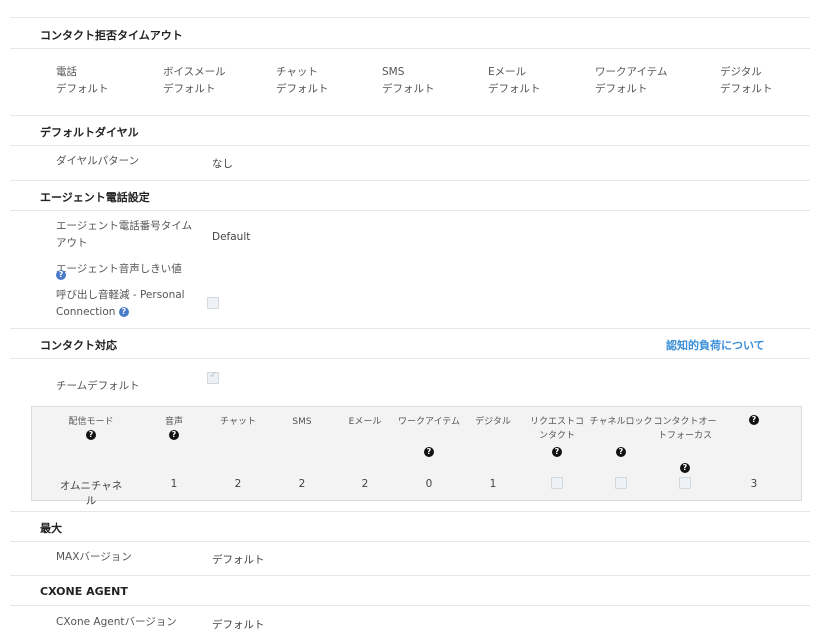 Image resolution: width=813 pixels, height=638 pixels. Describe the element at coordinates (631, 72) in the screenshot. I see `timeout-channel-name: ワークアイテム` at that location.